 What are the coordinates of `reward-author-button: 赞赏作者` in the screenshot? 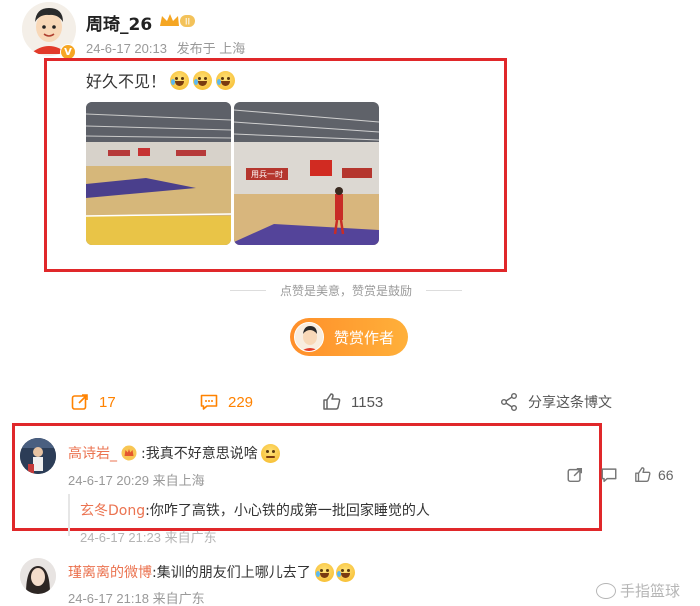 It's located at (349, 337).